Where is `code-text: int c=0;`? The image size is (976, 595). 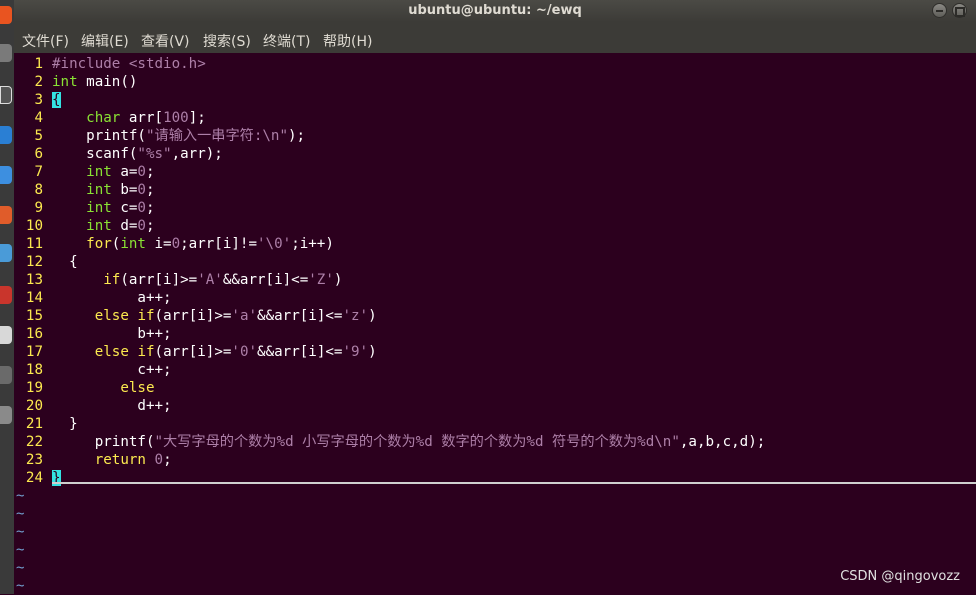
code-text: int c=0; is located at coordinates (120, 208).